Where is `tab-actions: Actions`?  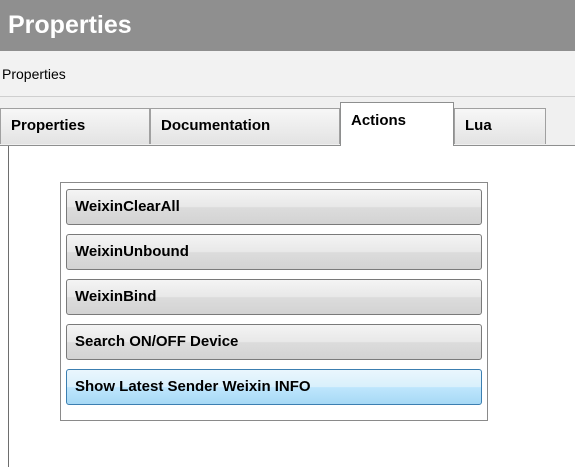 tab-actions: Actions is located at coordinates (397, 124).